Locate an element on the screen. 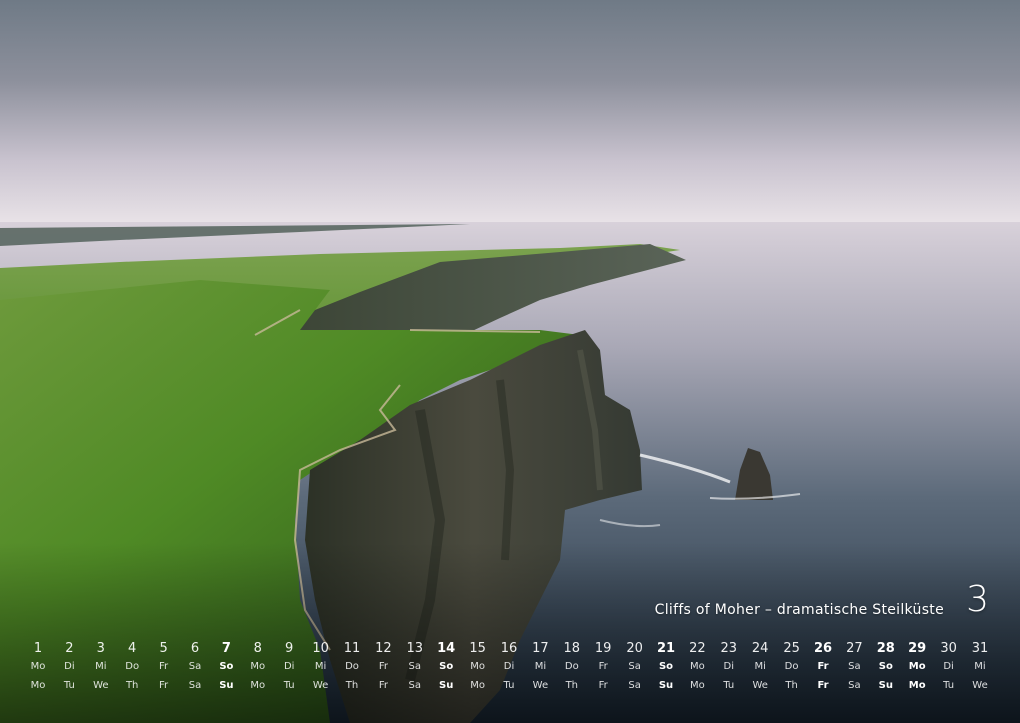 This screenshot has height=723, width=1020. calendar-day: 1 Mo Mo is located at coordinates (38, 669).